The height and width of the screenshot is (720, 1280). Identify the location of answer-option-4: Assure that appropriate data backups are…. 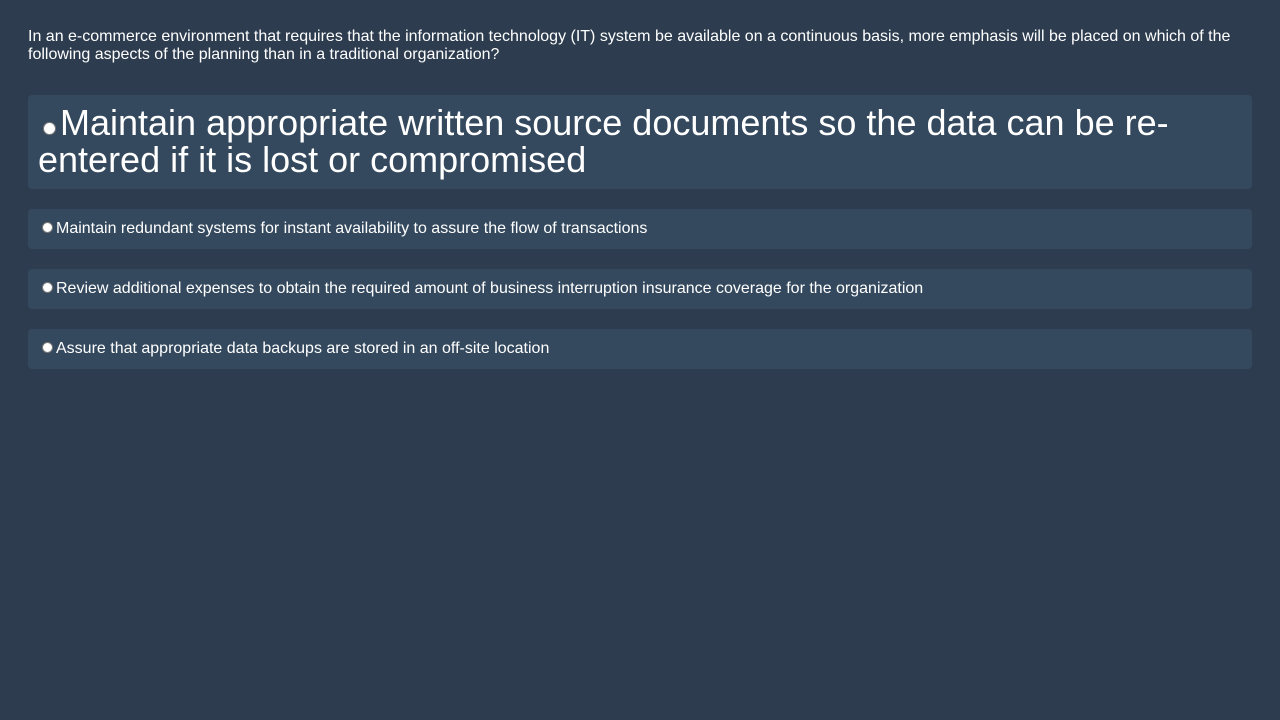
(640, 349).